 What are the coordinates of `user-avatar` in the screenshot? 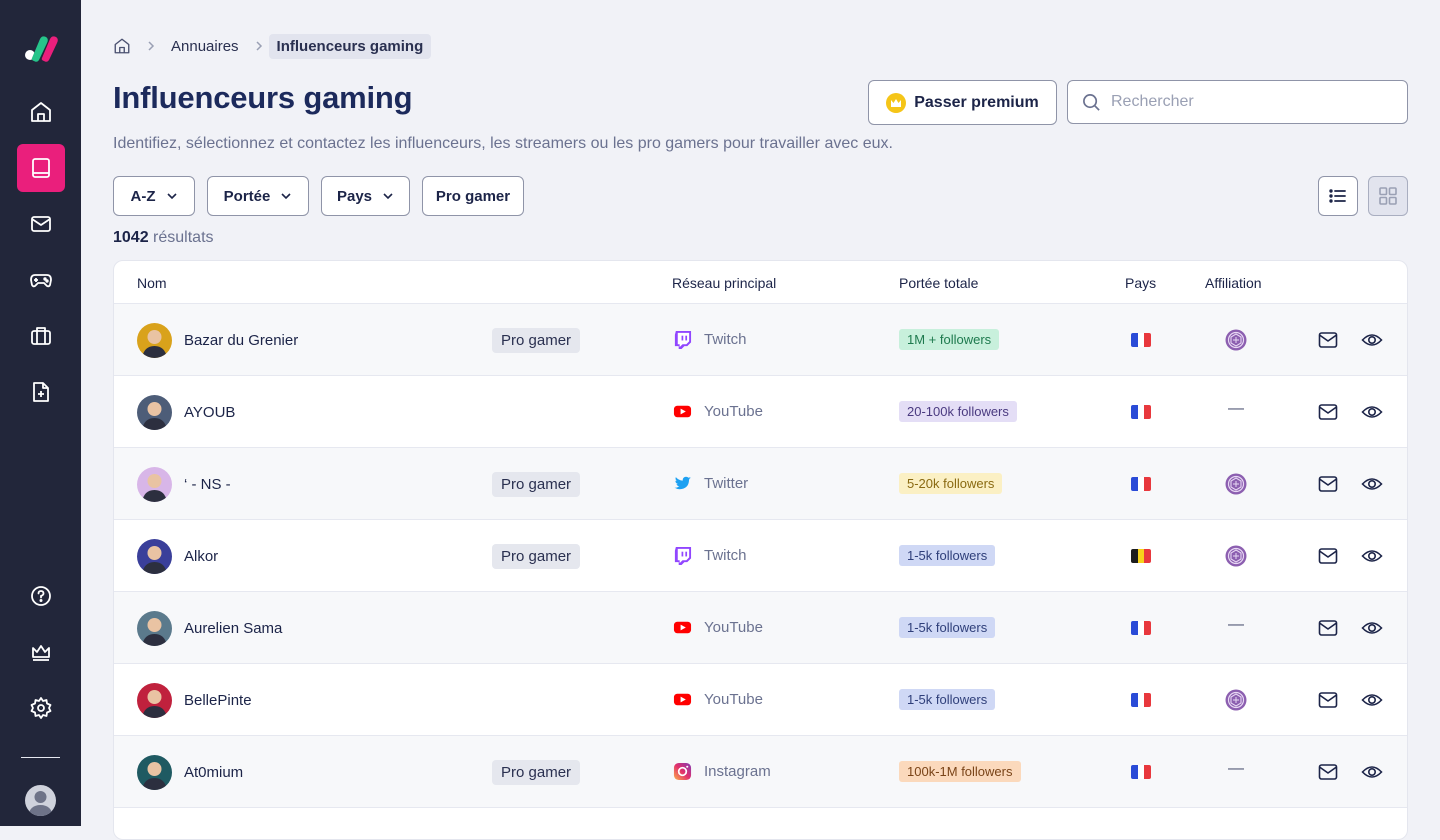 It's located at (40, 800).